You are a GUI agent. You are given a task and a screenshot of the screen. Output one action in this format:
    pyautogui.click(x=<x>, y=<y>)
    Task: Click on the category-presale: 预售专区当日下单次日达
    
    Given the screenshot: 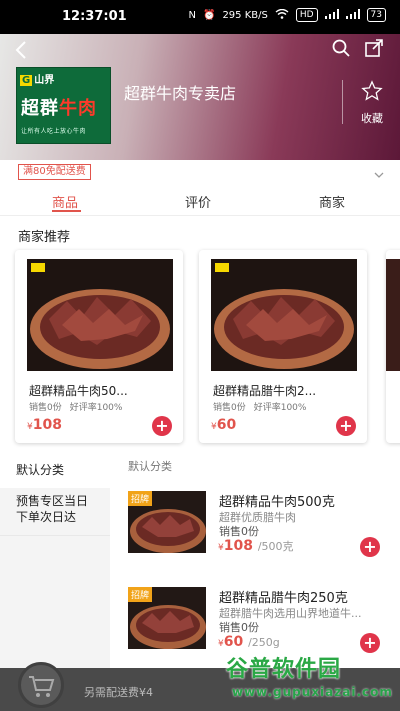 What is the action you would take?
    pyautogui.click(x=55, y=512)
    